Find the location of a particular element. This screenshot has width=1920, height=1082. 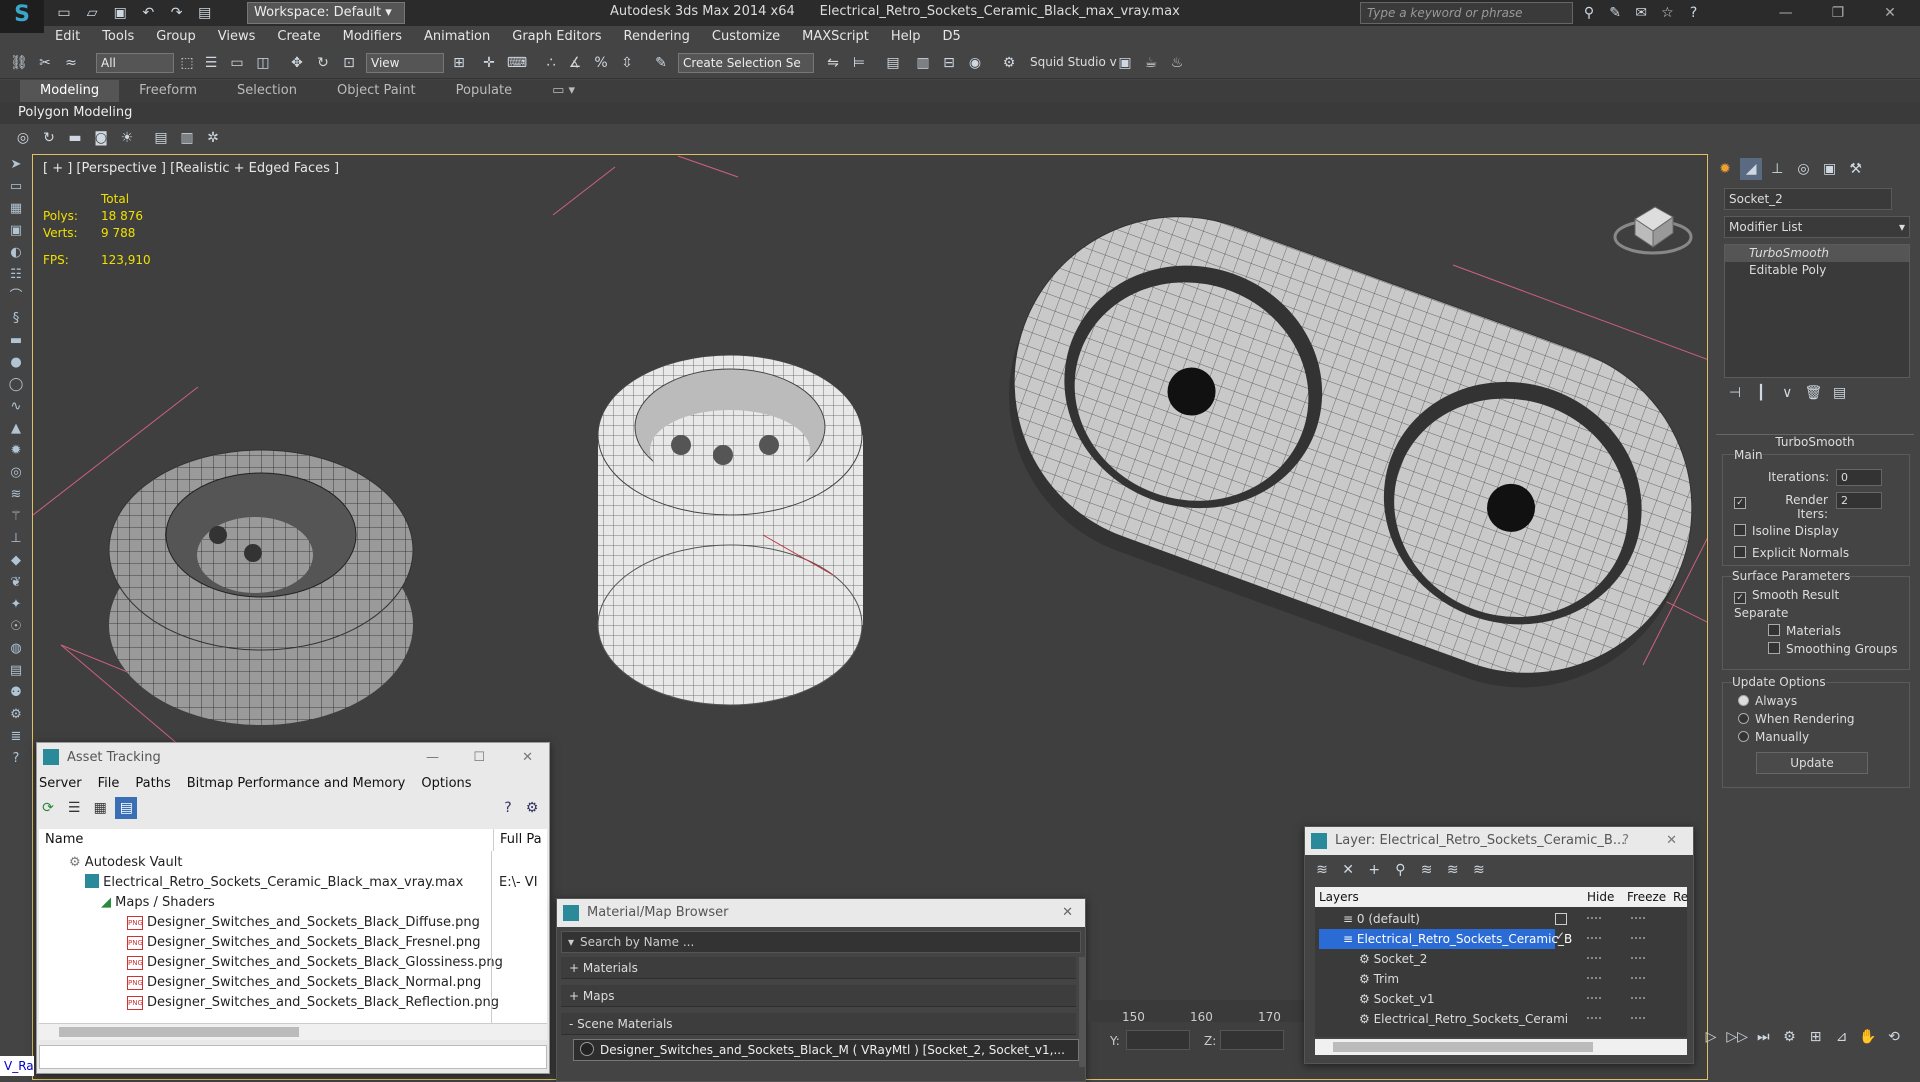

menu-tools: Tools is located at coordinates (118, 37).